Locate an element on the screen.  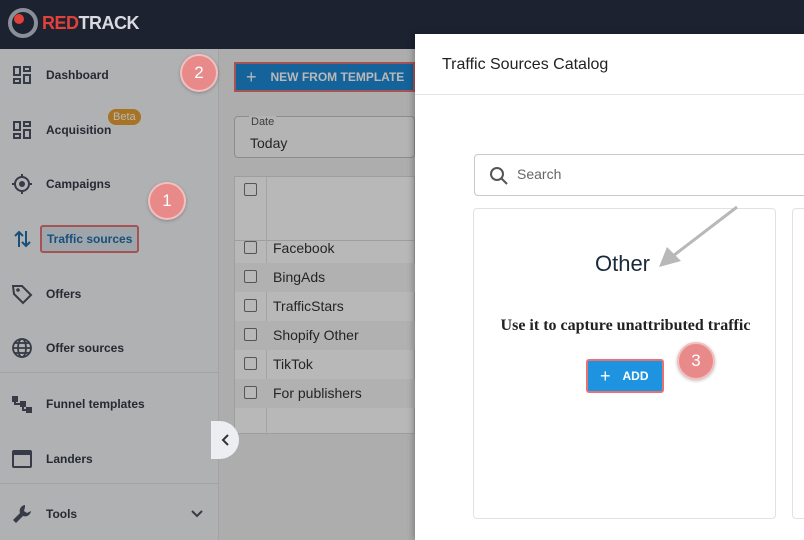
logo-text-white: TRACK is located at coordinates (109, 22).